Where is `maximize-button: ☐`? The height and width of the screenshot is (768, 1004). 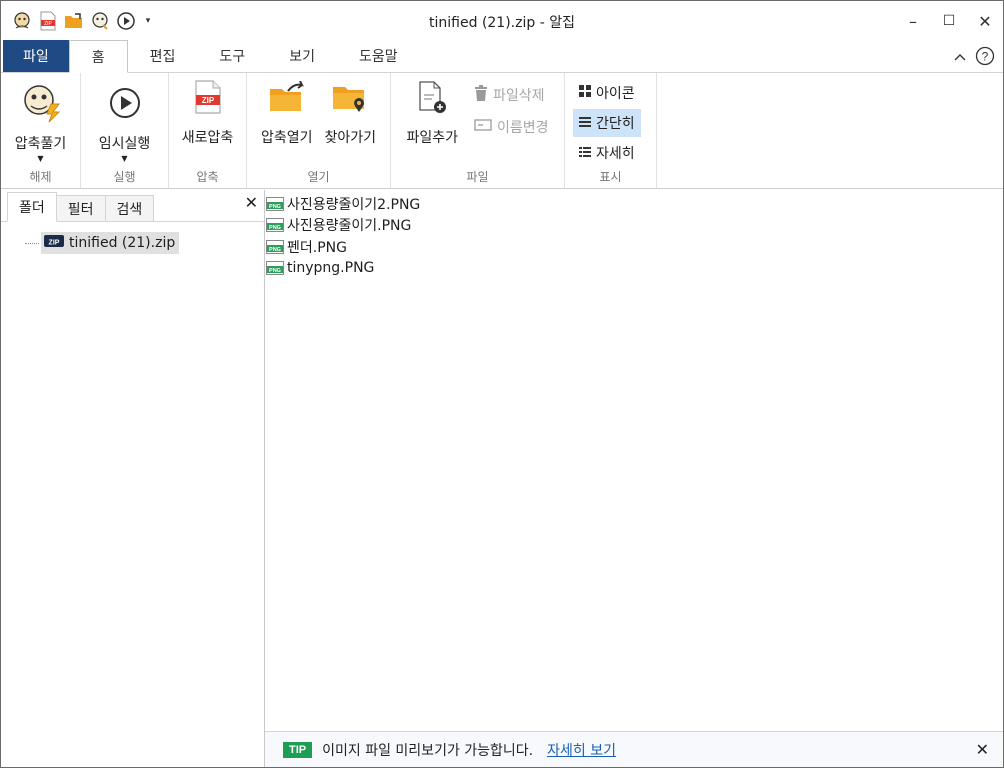
maximize-button: ☐ is located at coordinates (949, 21).